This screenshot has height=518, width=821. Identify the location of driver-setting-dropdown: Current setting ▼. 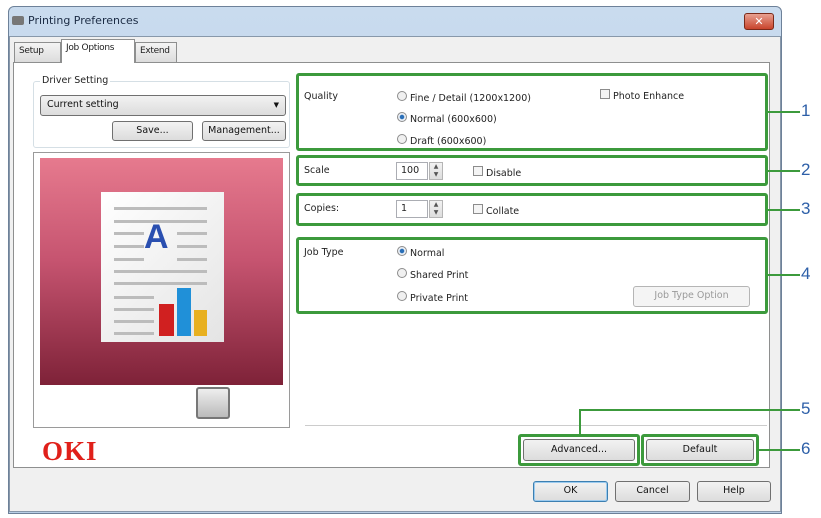
(163, 105).